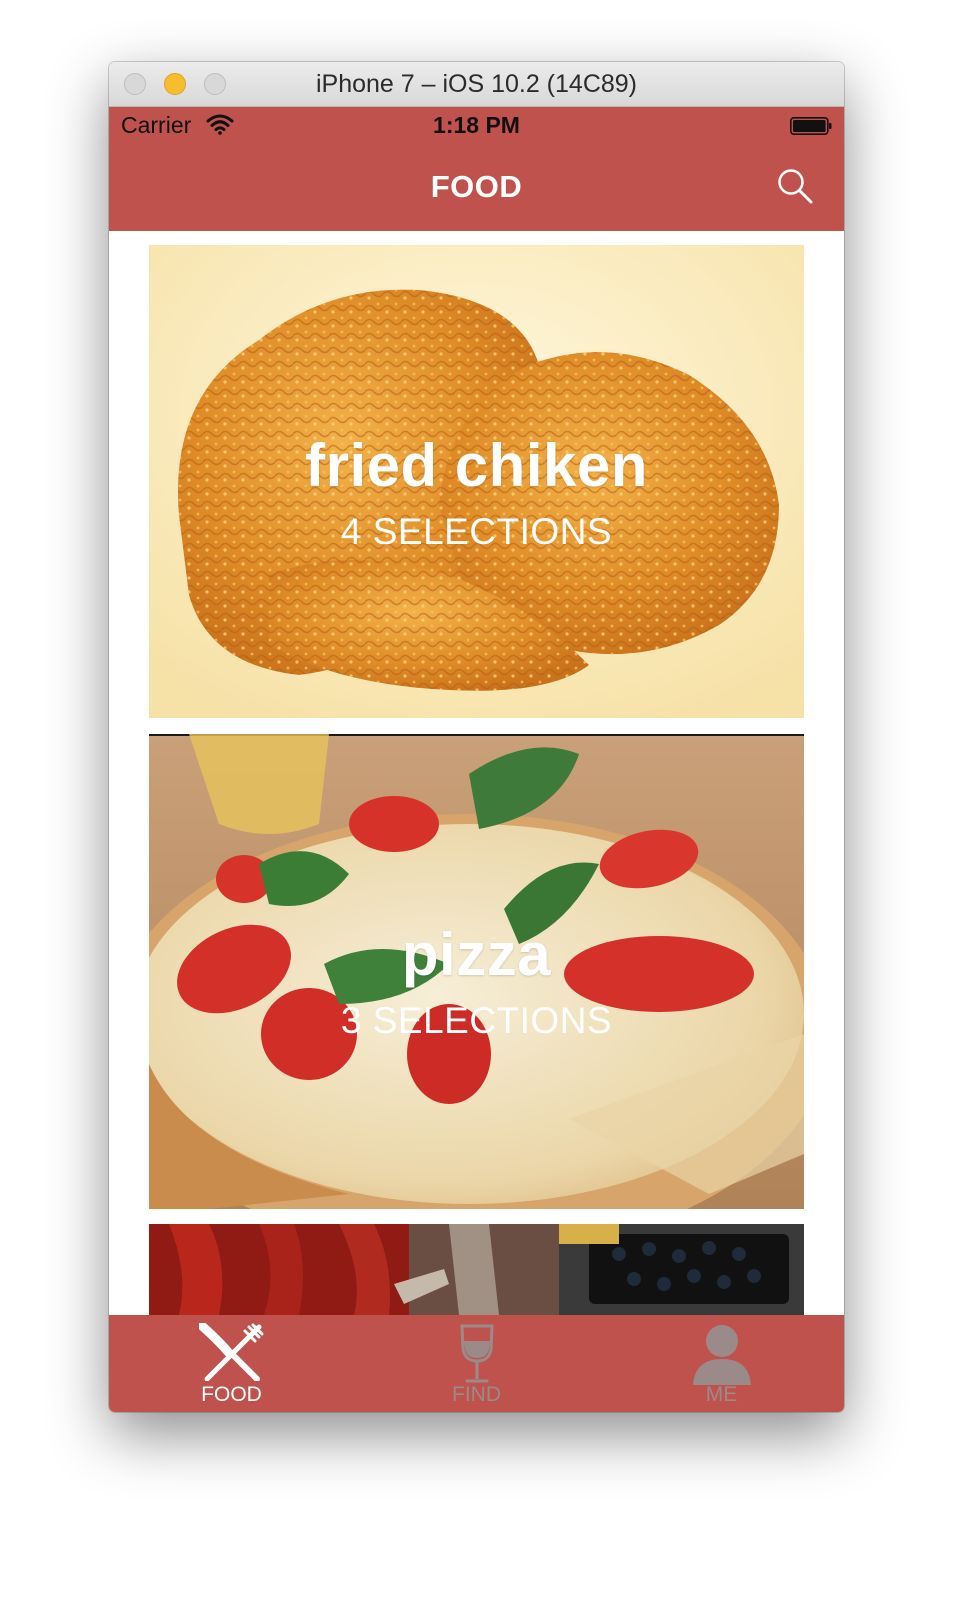 This screenshot has height=1602, width=974. I want to click on tab-bar: FOOD FIND ME, so click(476, 1363).